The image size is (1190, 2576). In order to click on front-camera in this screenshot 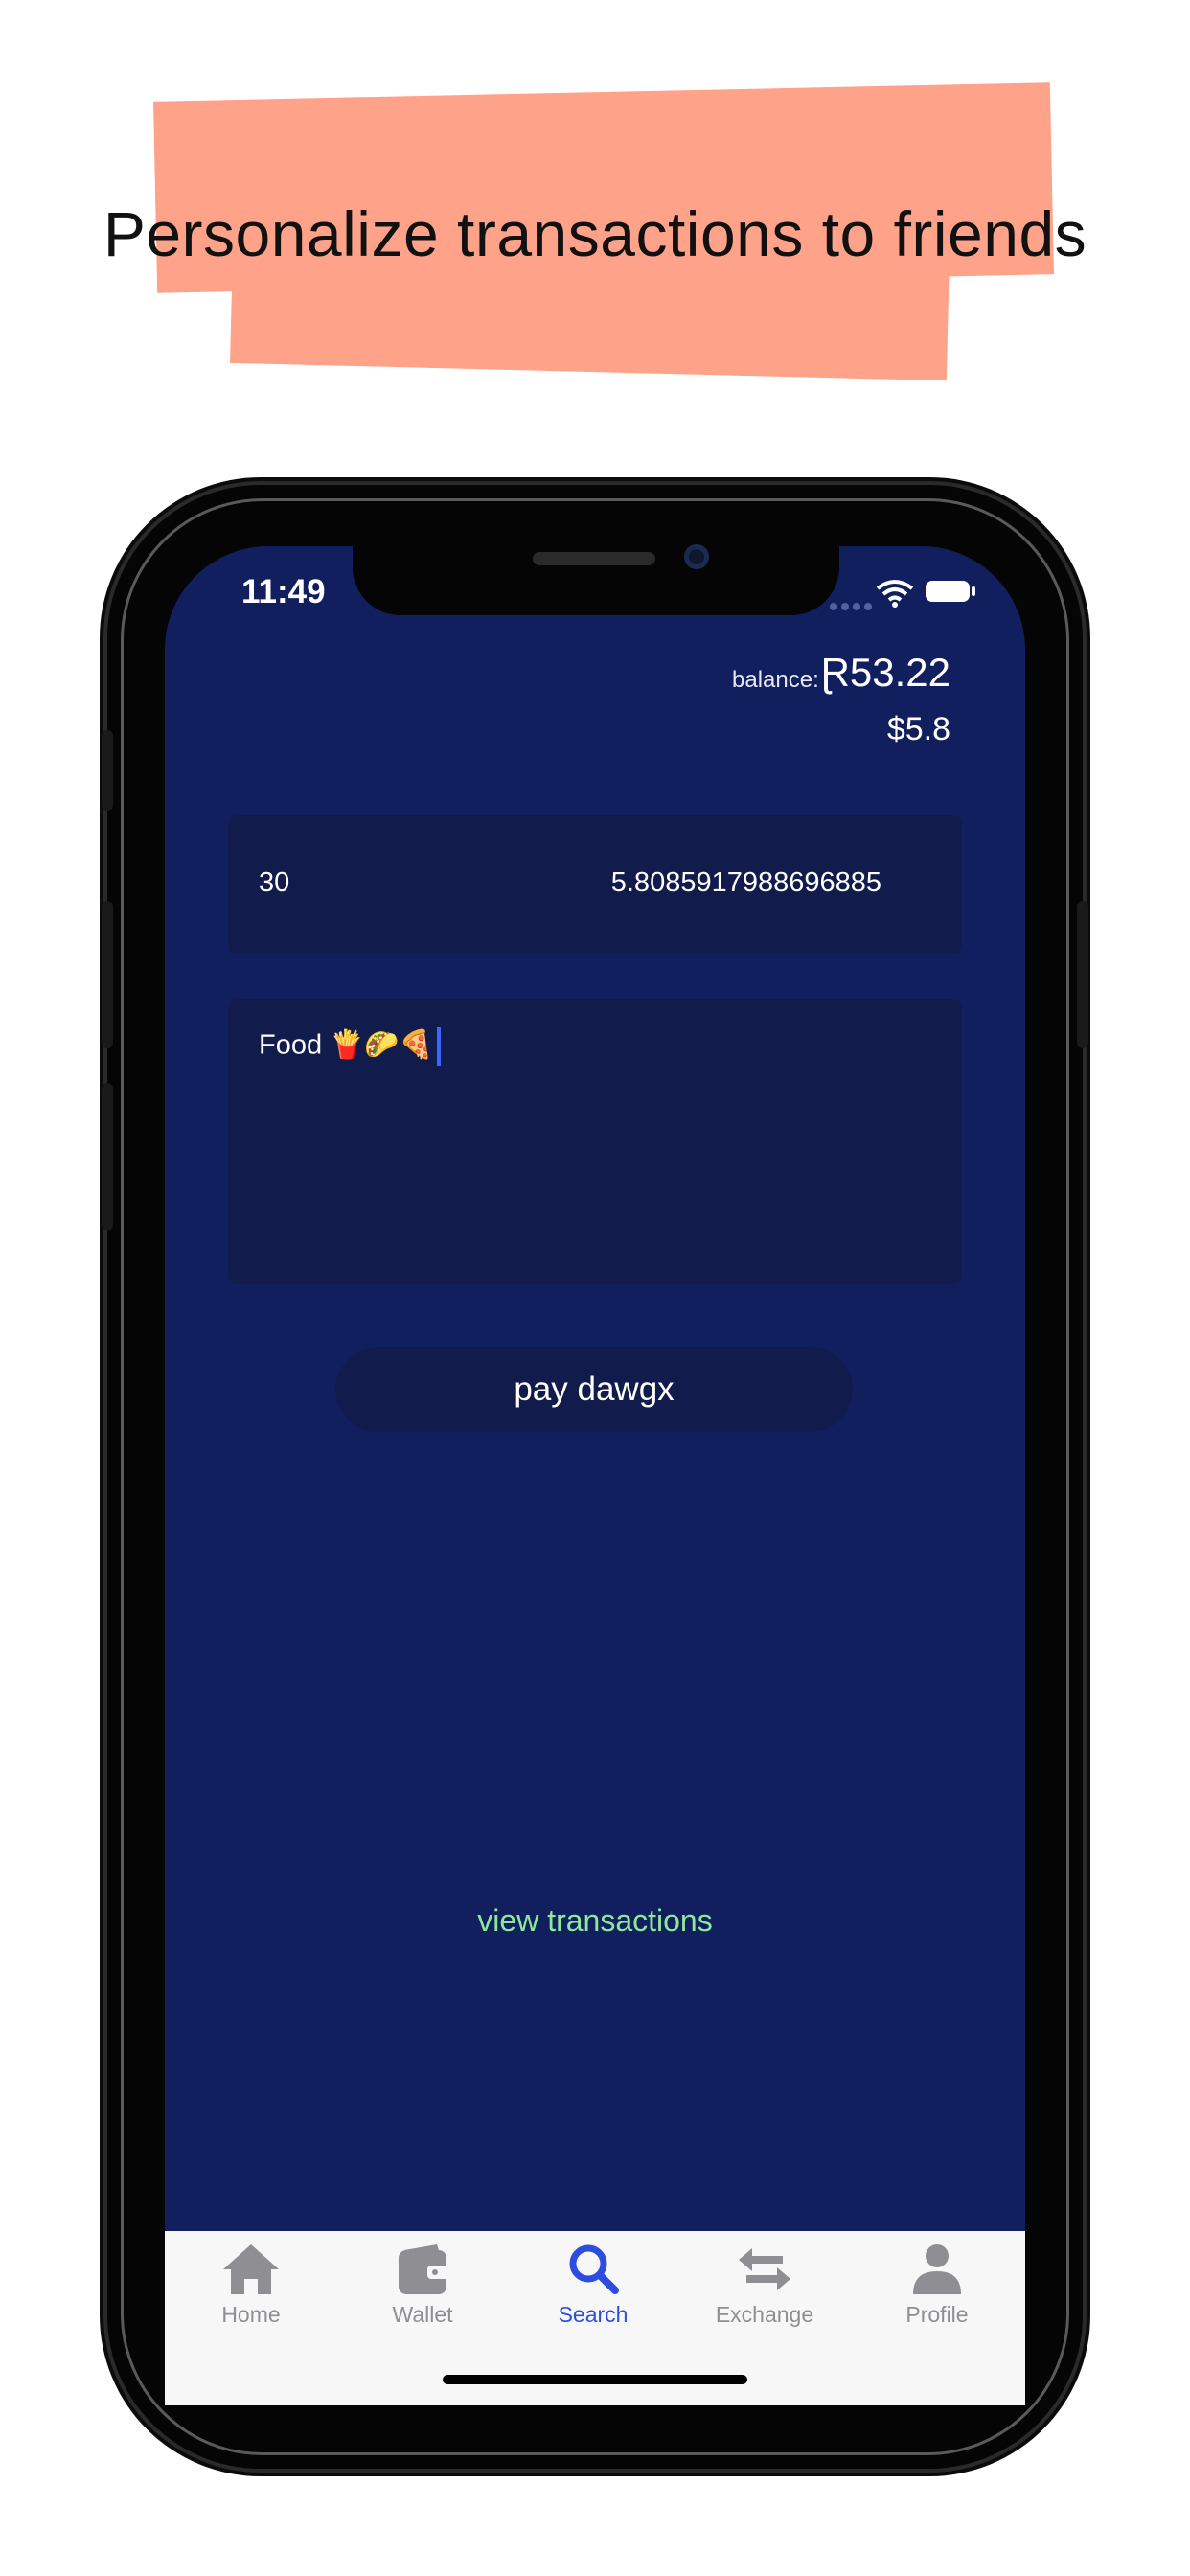, I will do `click(697, 556)`.